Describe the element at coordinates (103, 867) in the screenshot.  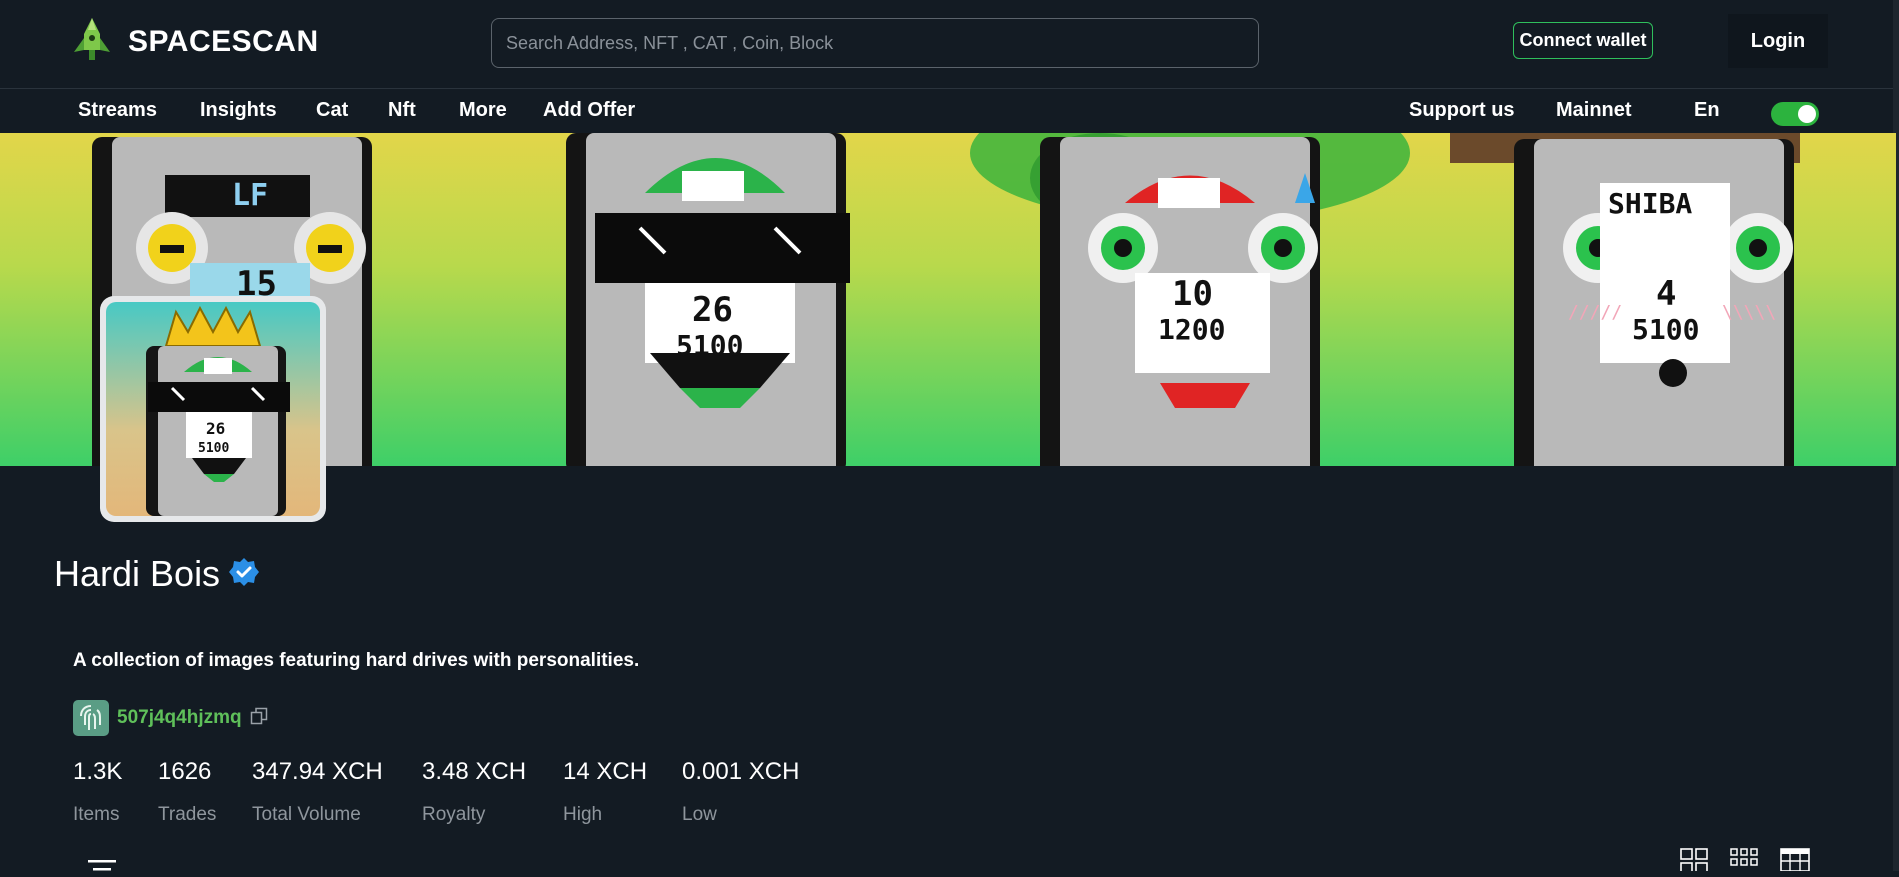
I see `filter-icon` at that location.